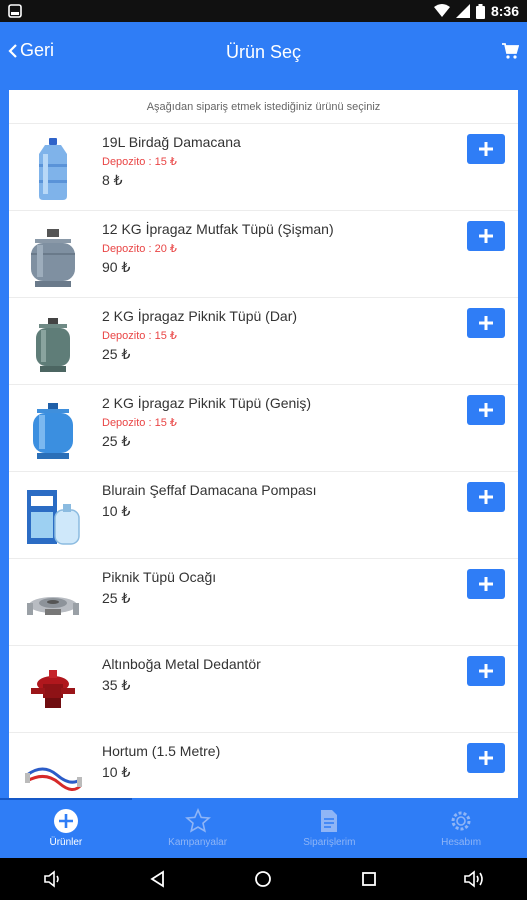 The image size is (527, 900). I want to click on plus-circle-icon, so click(65, 821).